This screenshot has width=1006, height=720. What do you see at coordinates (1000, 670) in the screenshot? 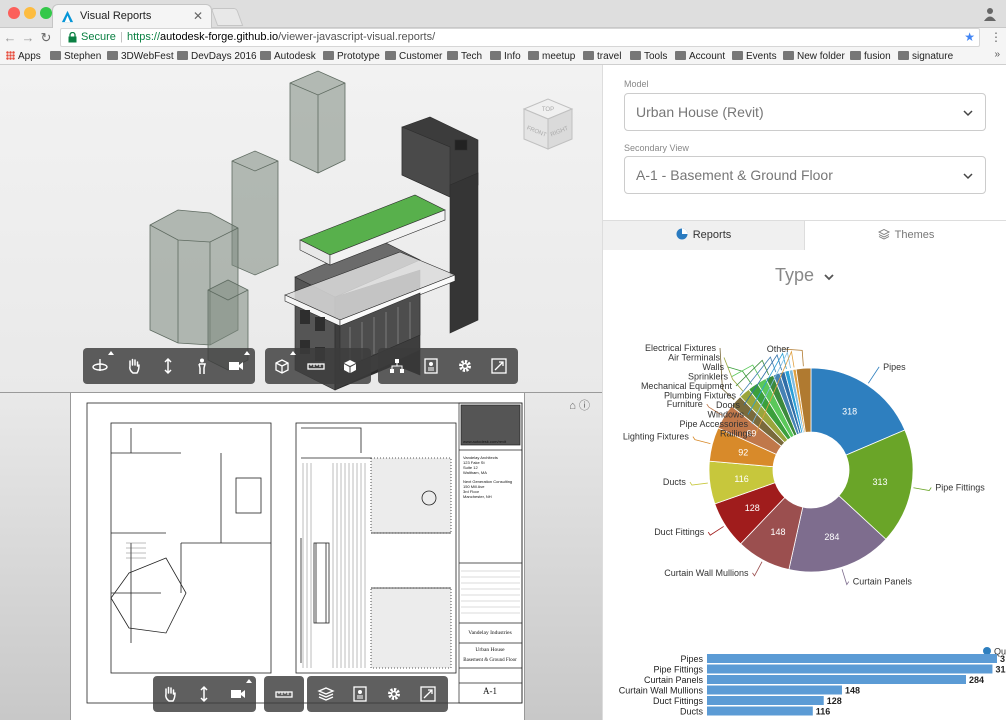
I see `bar-value-label: 31` at bounding box center [1000, 670].